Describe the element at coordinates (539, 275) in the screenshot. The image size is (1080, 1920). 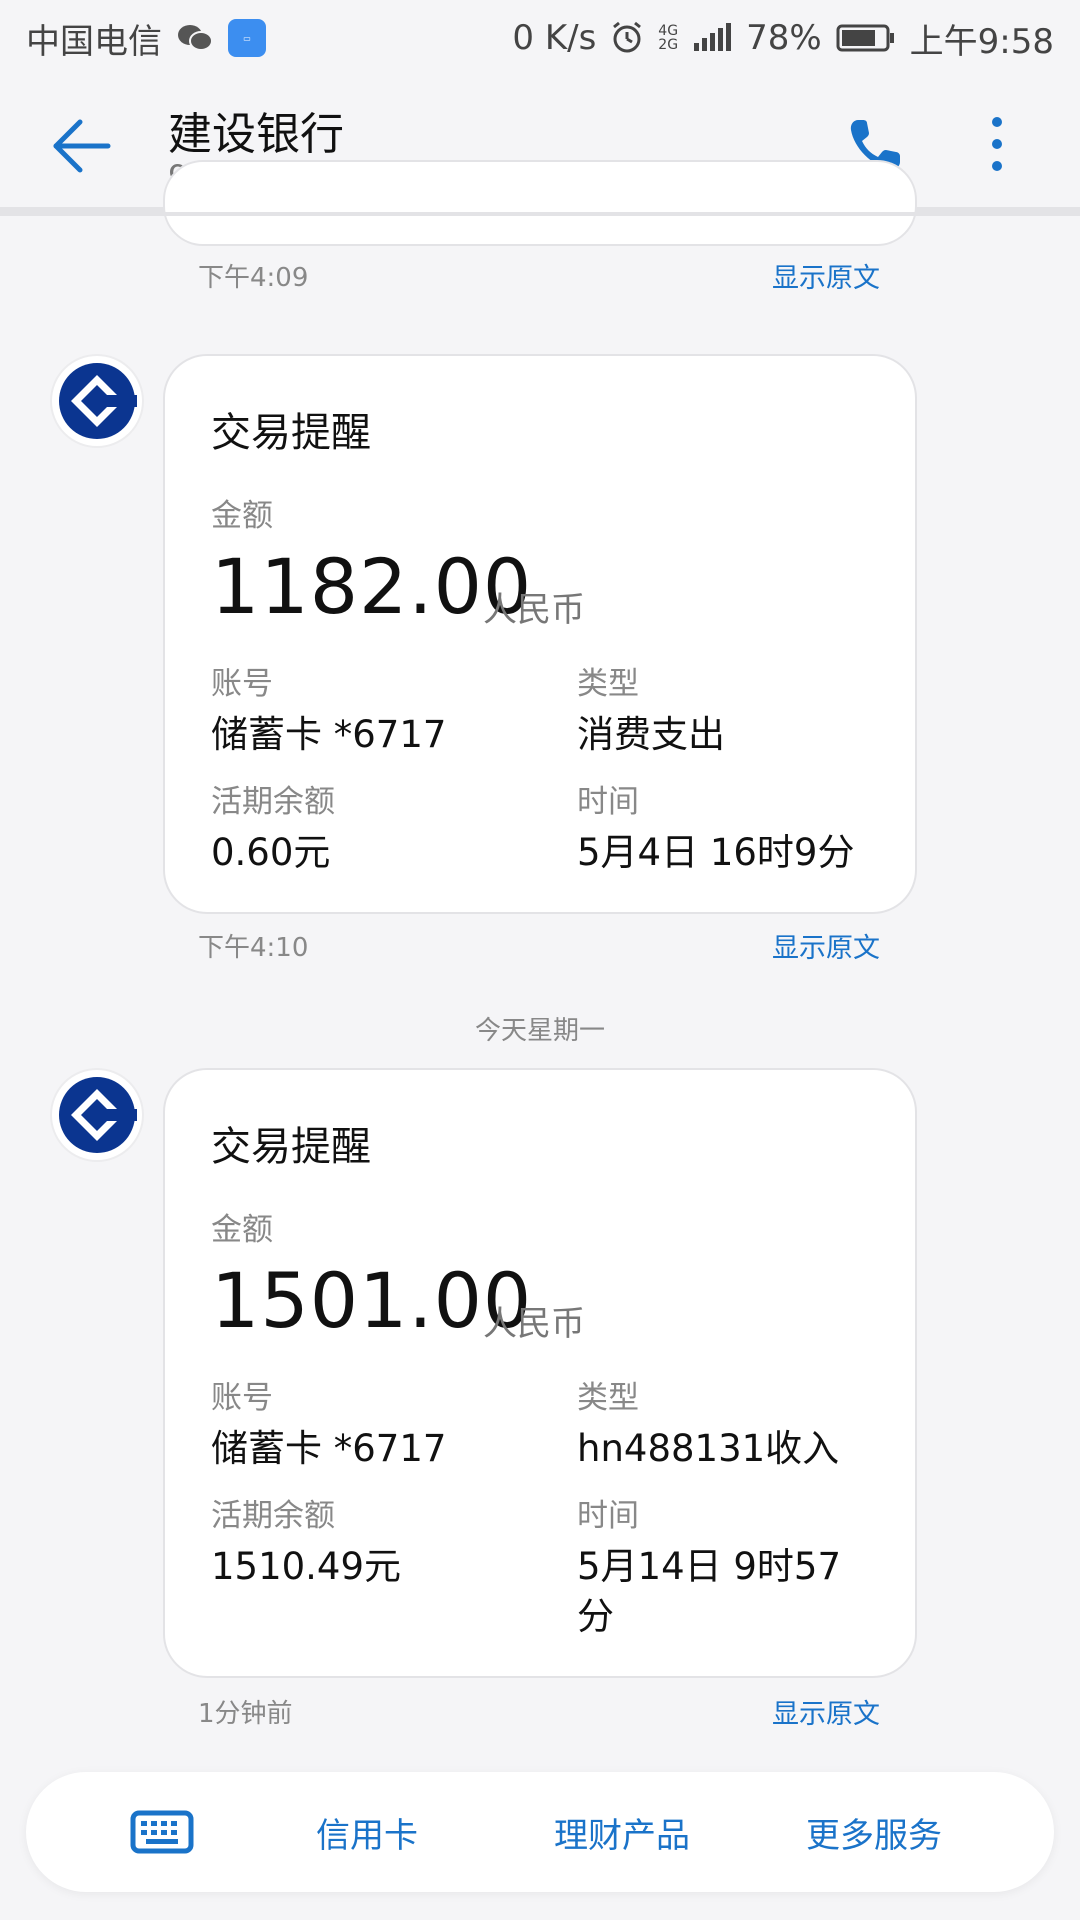
I see `message-meta: 下午4:09 显示原文` at that location.